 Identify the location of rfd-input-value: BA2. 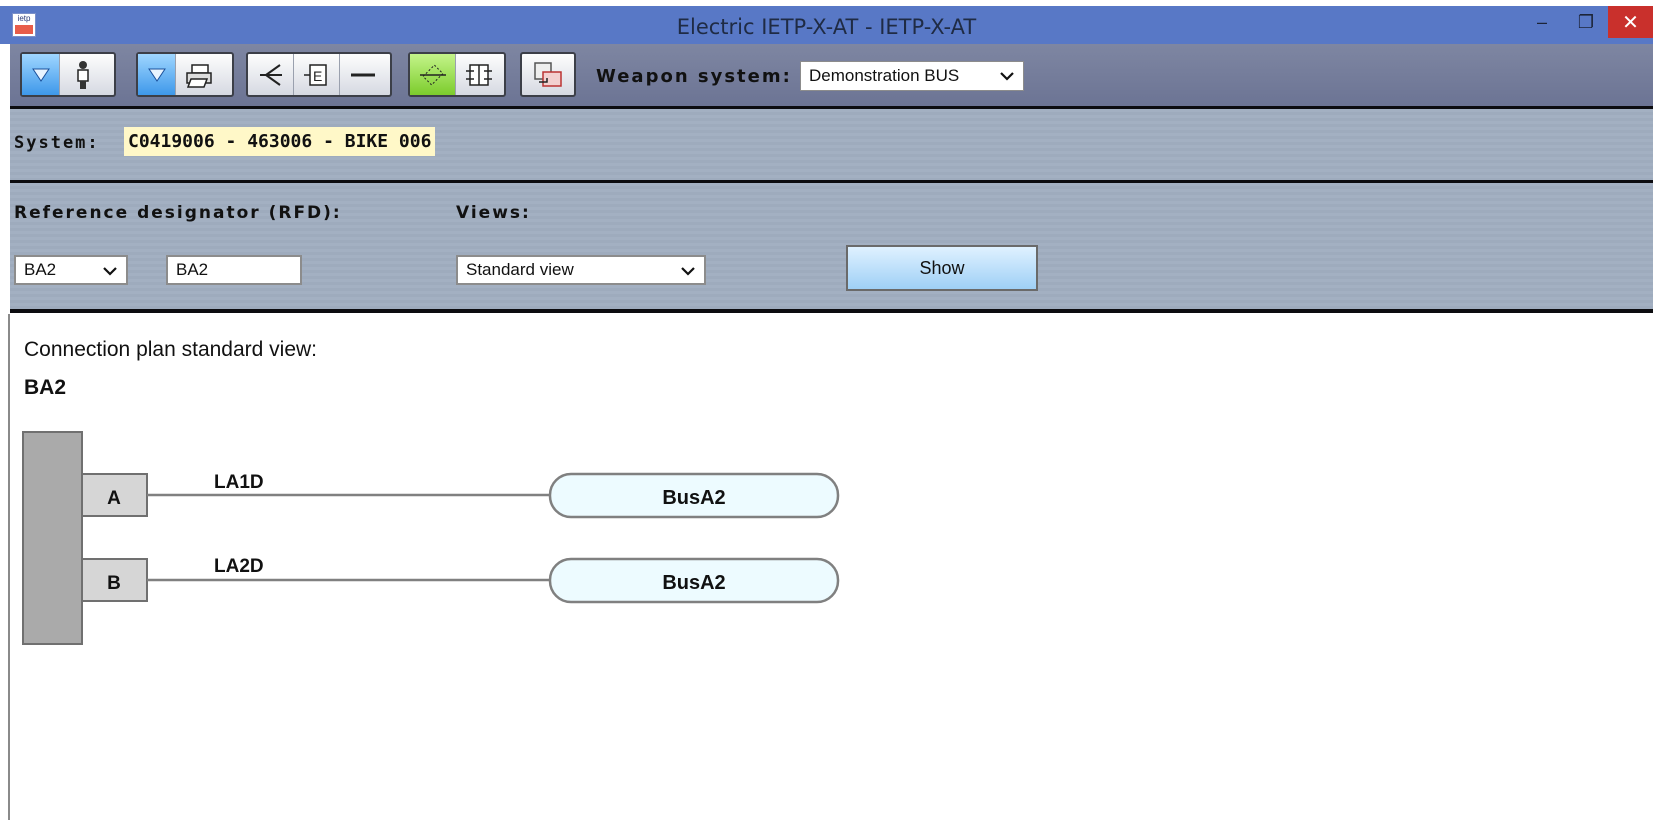
(192, 269).